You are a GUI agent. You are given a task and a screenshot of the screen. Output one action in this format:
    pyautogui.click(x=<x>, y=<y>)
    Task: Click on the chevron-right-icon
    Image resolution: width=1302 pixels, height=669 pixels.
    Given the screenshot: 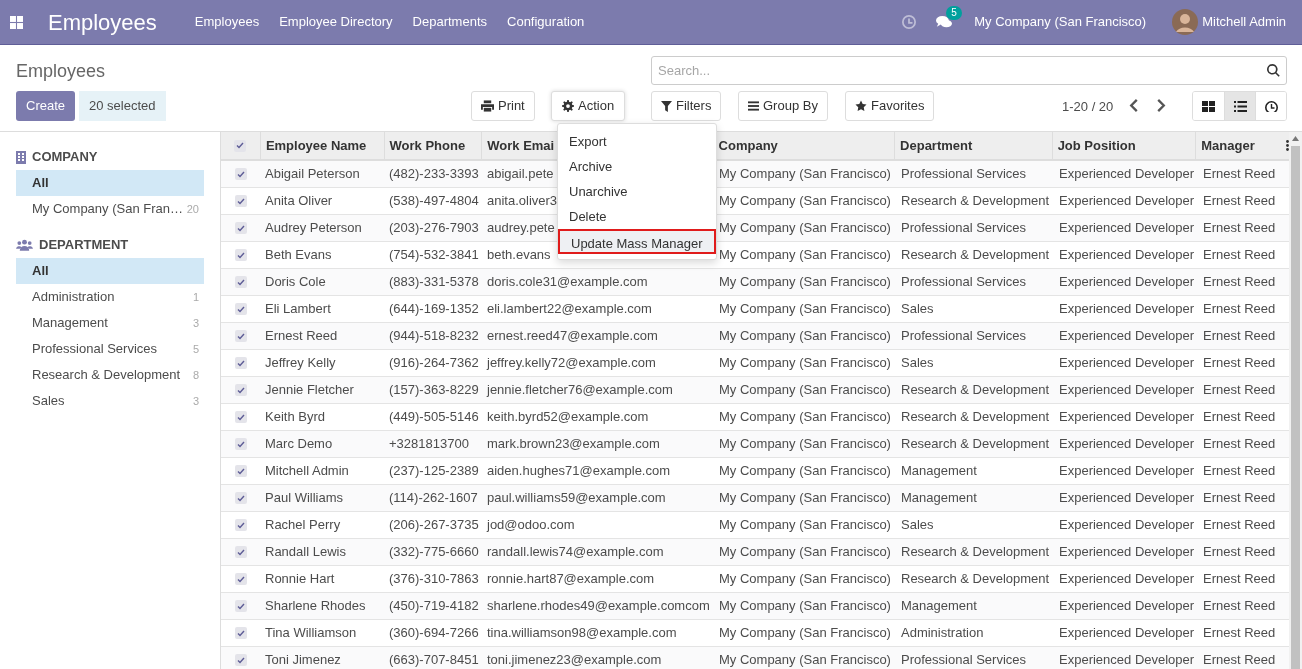 What is the action you would take?
    pyautogui.click(x=1161, y=105)
    